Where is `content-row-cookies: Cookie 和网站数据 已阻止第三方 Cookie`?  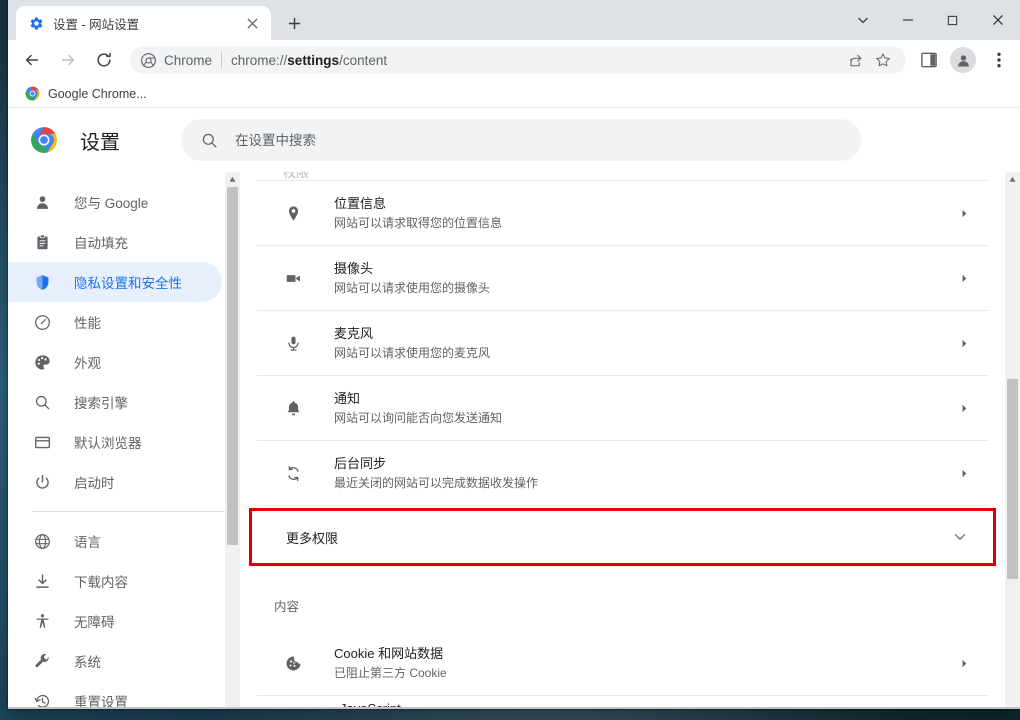 content-row-cookies: Cookie 和网站数据 已阻止第三方 Cookie is located at coordinates (622, 663).